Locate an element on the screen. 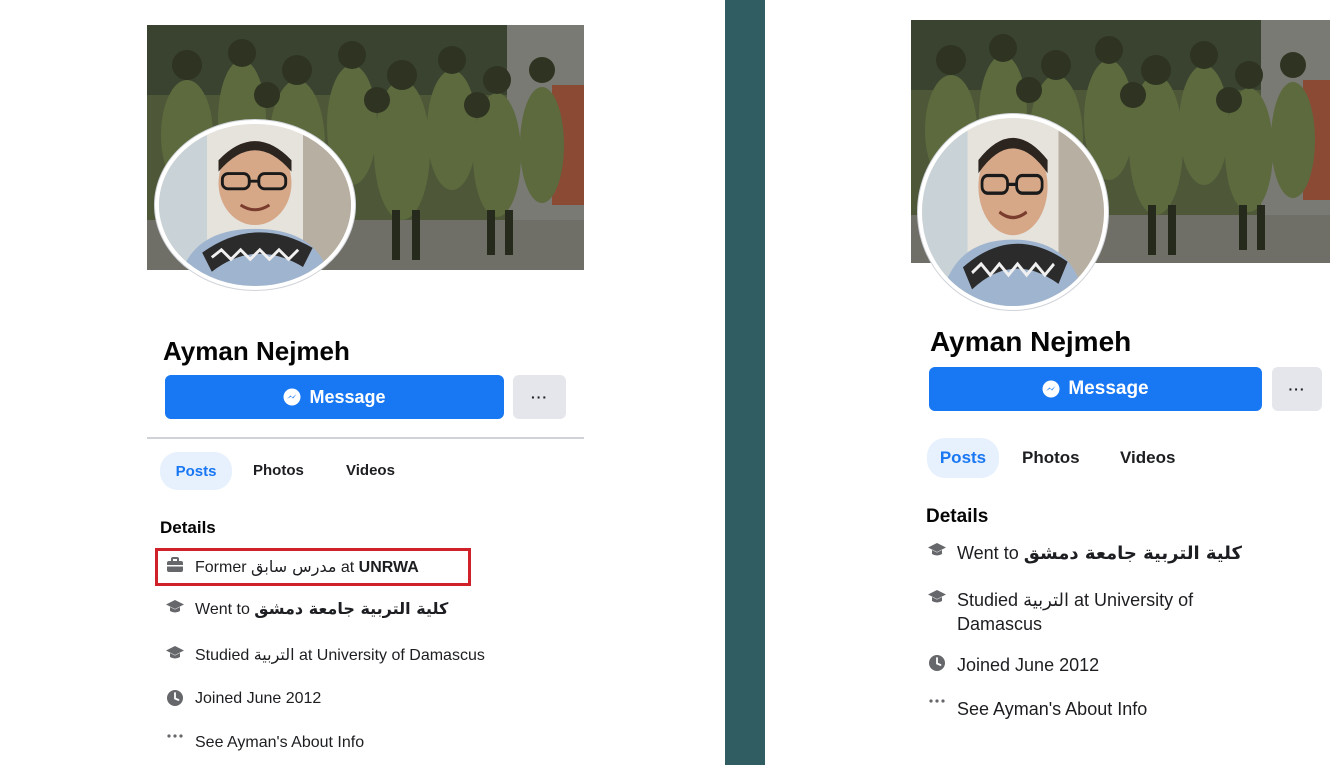  studied-suffix: at University of Damascus is located at coordinates (392, 655).